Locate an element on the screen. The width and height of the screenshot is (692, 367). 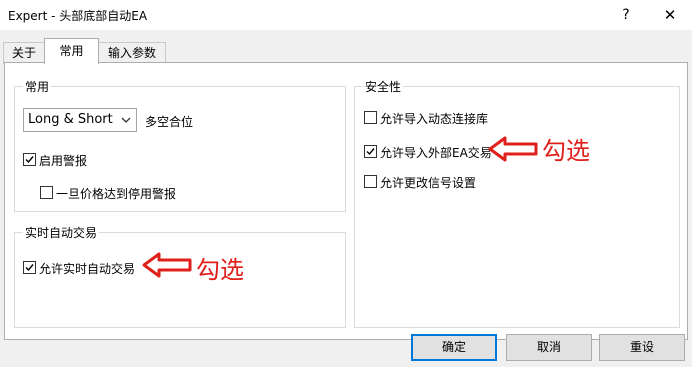
close-button: ✕ is located at coordinates (670, 15).